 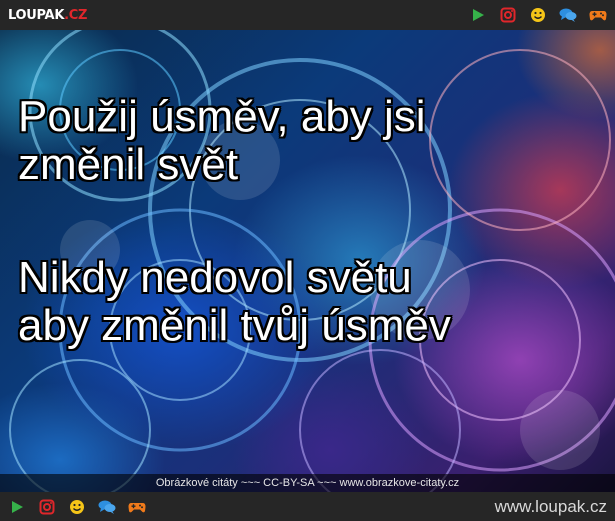 What do you see at coordinates (36, 15) in the screenshot?
I see `logo-main-text: LOUPAK` at bounding box center [36, 15].